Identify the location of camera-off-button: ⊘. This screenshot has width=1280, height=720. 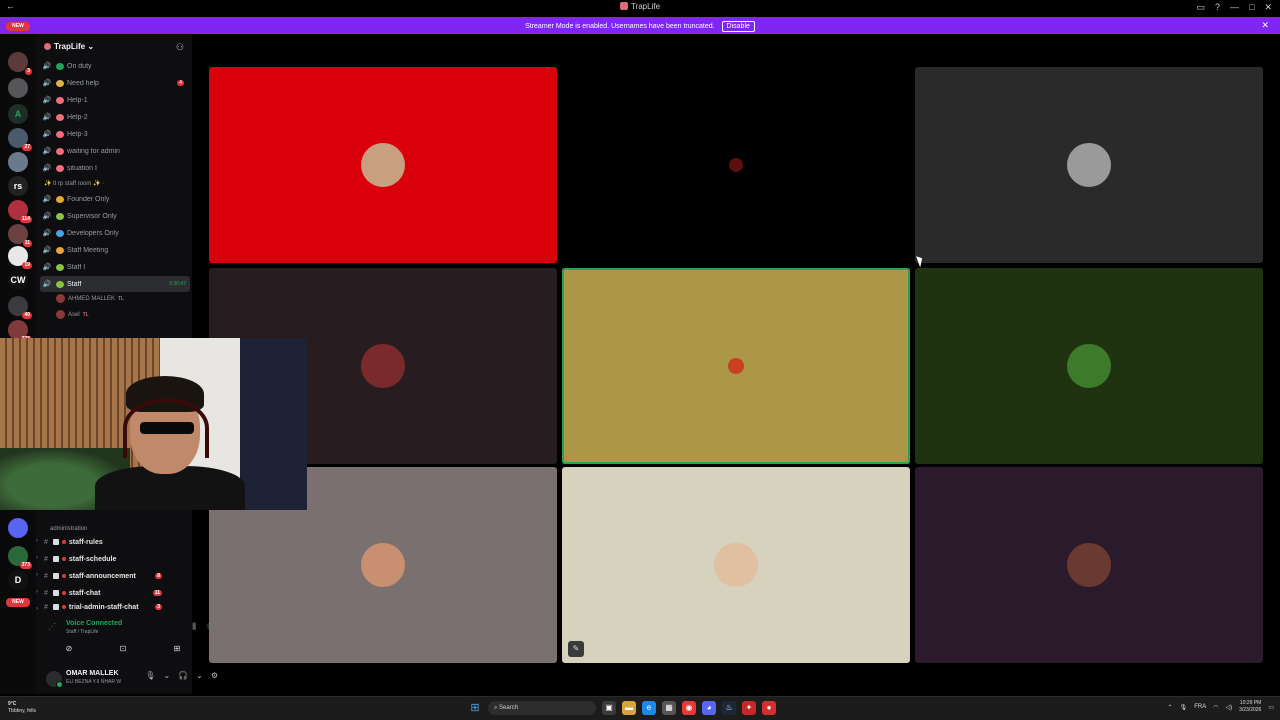
(69, 649).